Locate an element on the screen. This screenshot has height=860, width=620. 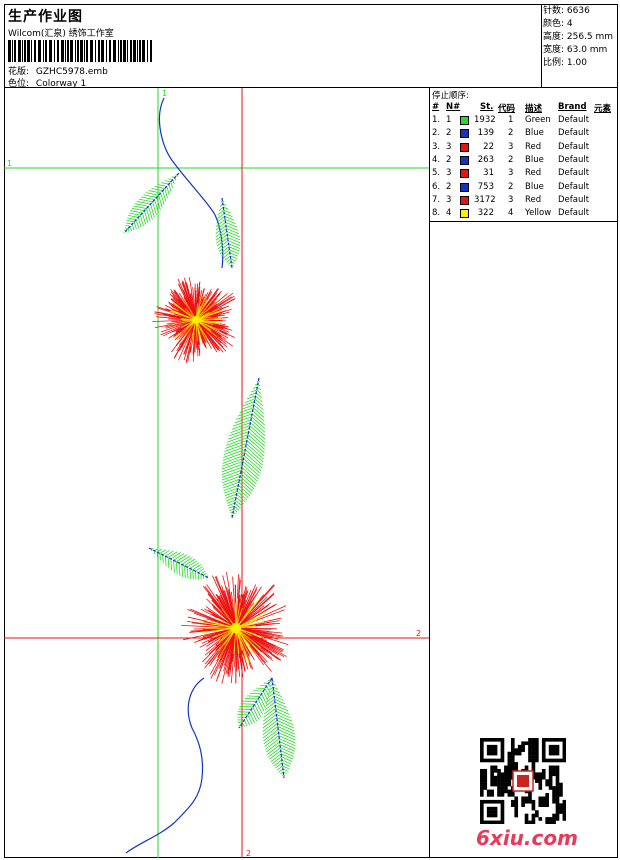
qr-code is located at coordinates (523, 781).